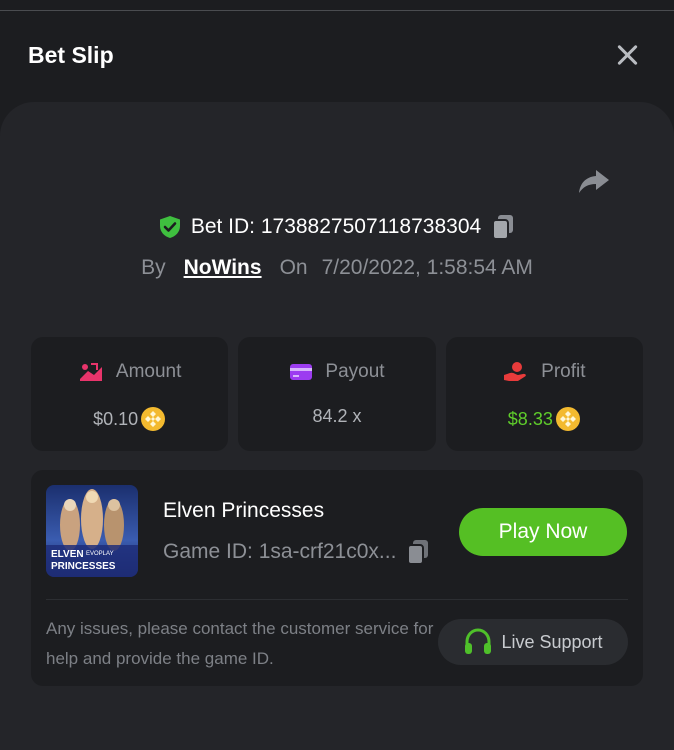  I want to click on live-support-label: Live Support, so click(552, 641).